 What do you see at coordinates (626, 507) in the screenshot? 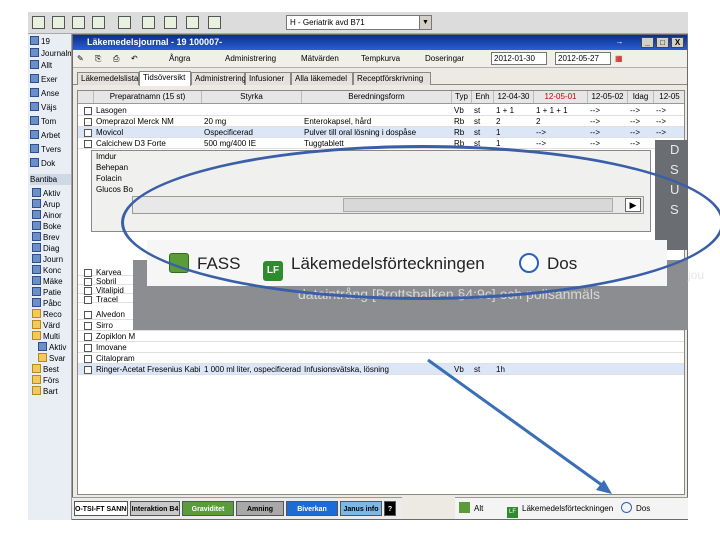
I see `dos-small-icon` at bounding box center [626, 507].